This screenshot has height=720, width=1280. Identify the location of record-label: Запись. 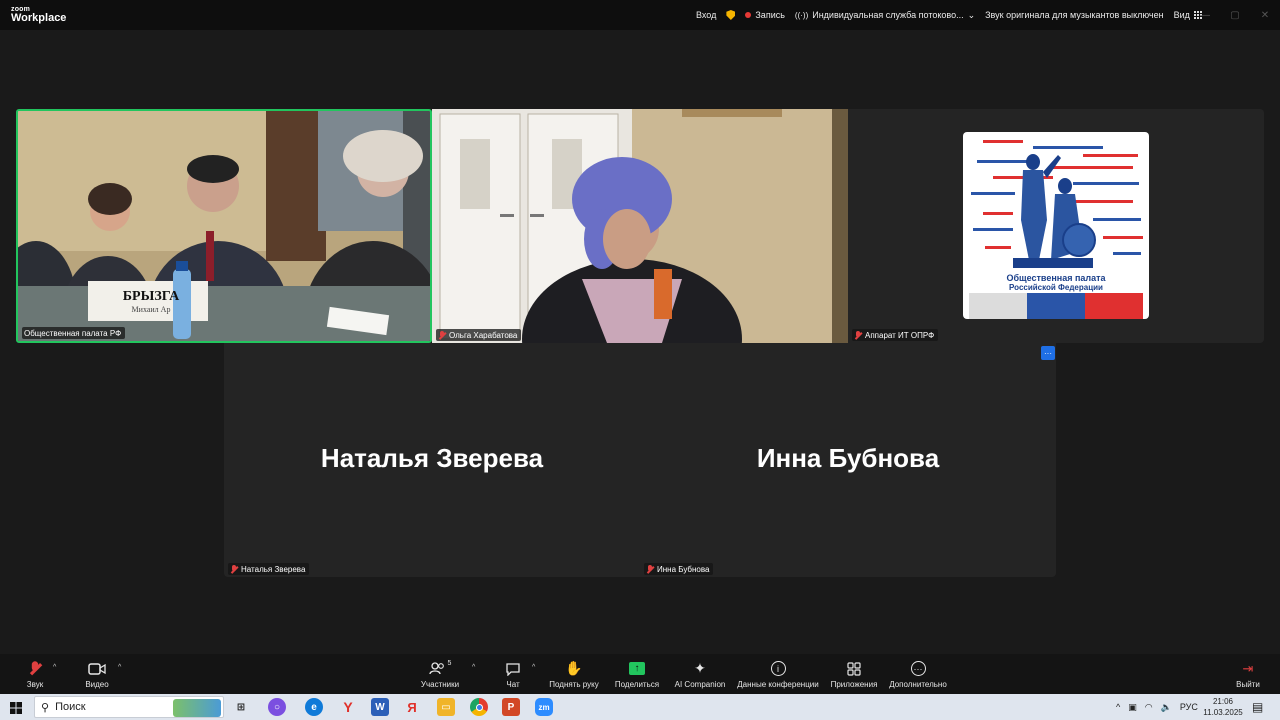
(770, 15).